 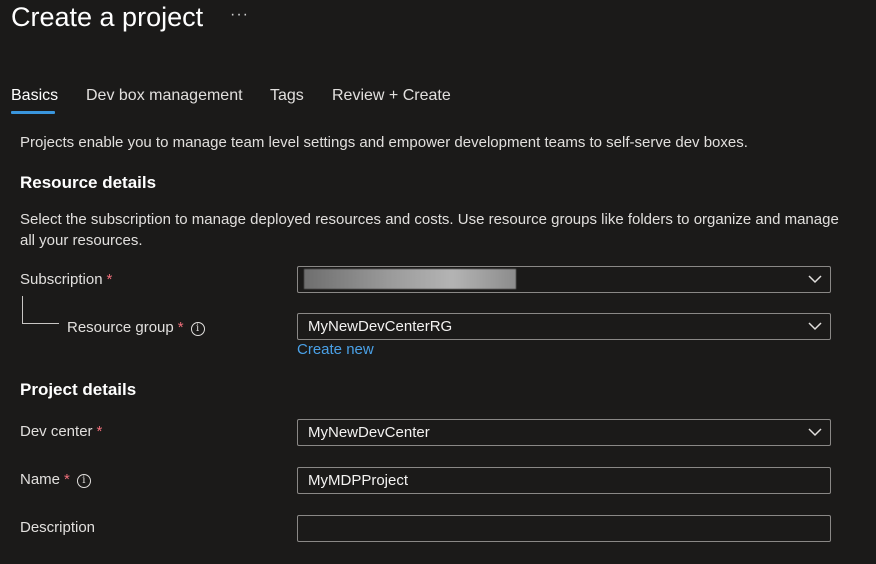 I want to click on more-icon: ···, so click(x=239, y=15).